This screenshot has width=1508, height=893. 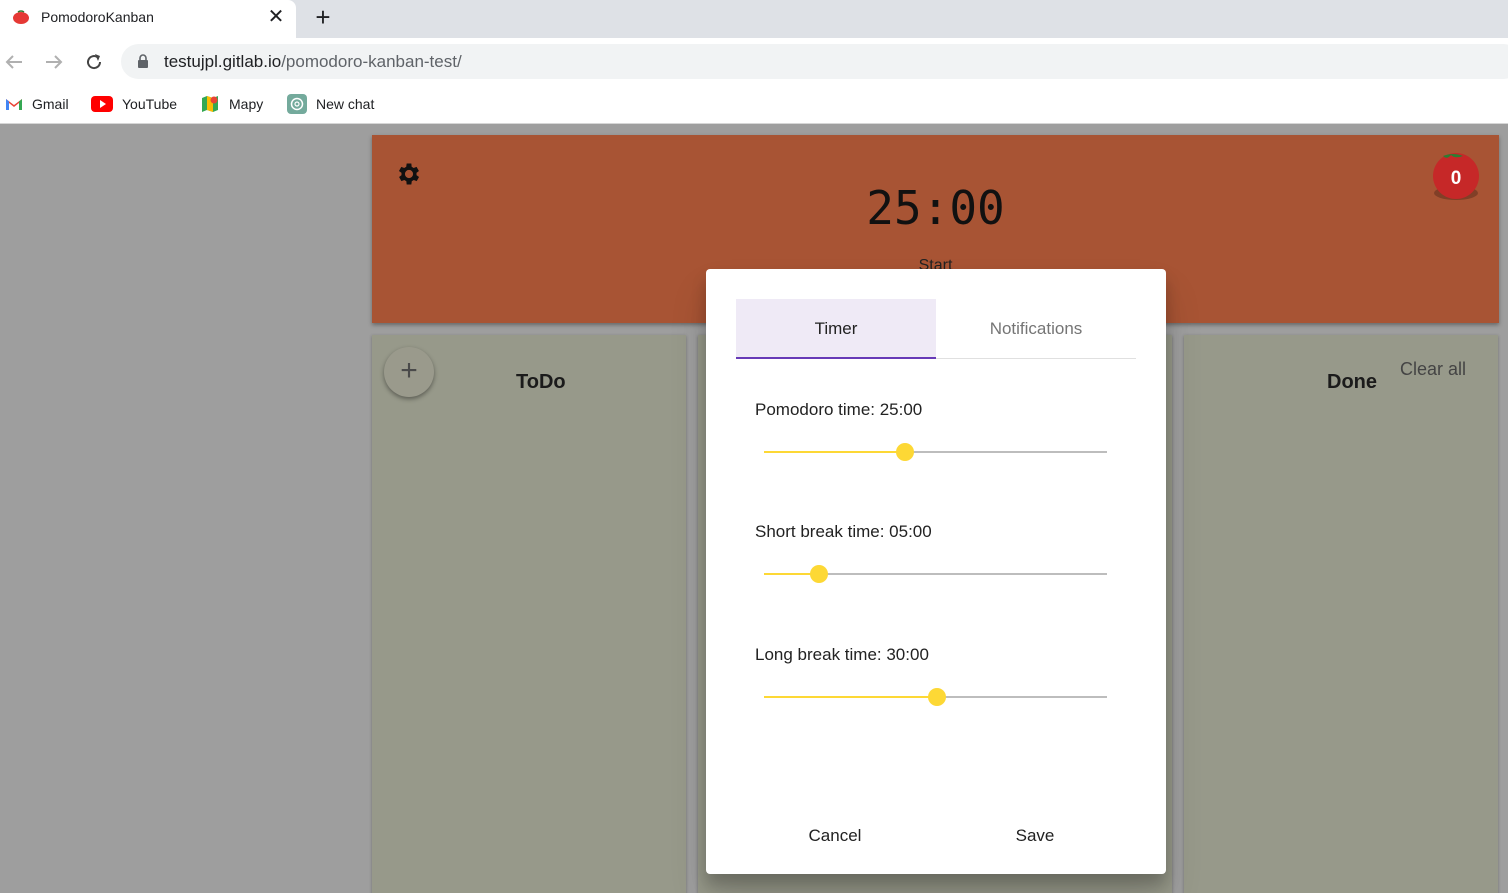 I want to click on pomodoro-time-label: Pomodoro time: 25:00, so click(x=839, y=409).